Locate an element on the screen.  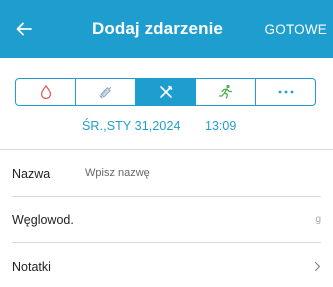
event-type-more is located at coordinates (285, 92).